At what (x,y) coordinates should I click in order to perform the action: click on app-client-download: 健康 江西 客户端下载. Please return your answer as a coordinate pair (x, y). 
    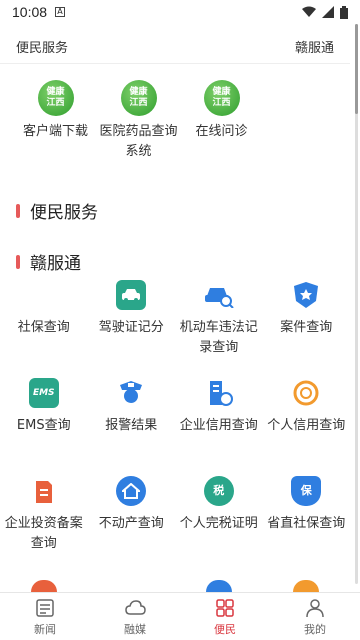
    Looking at the image, I should click on (55, 121).